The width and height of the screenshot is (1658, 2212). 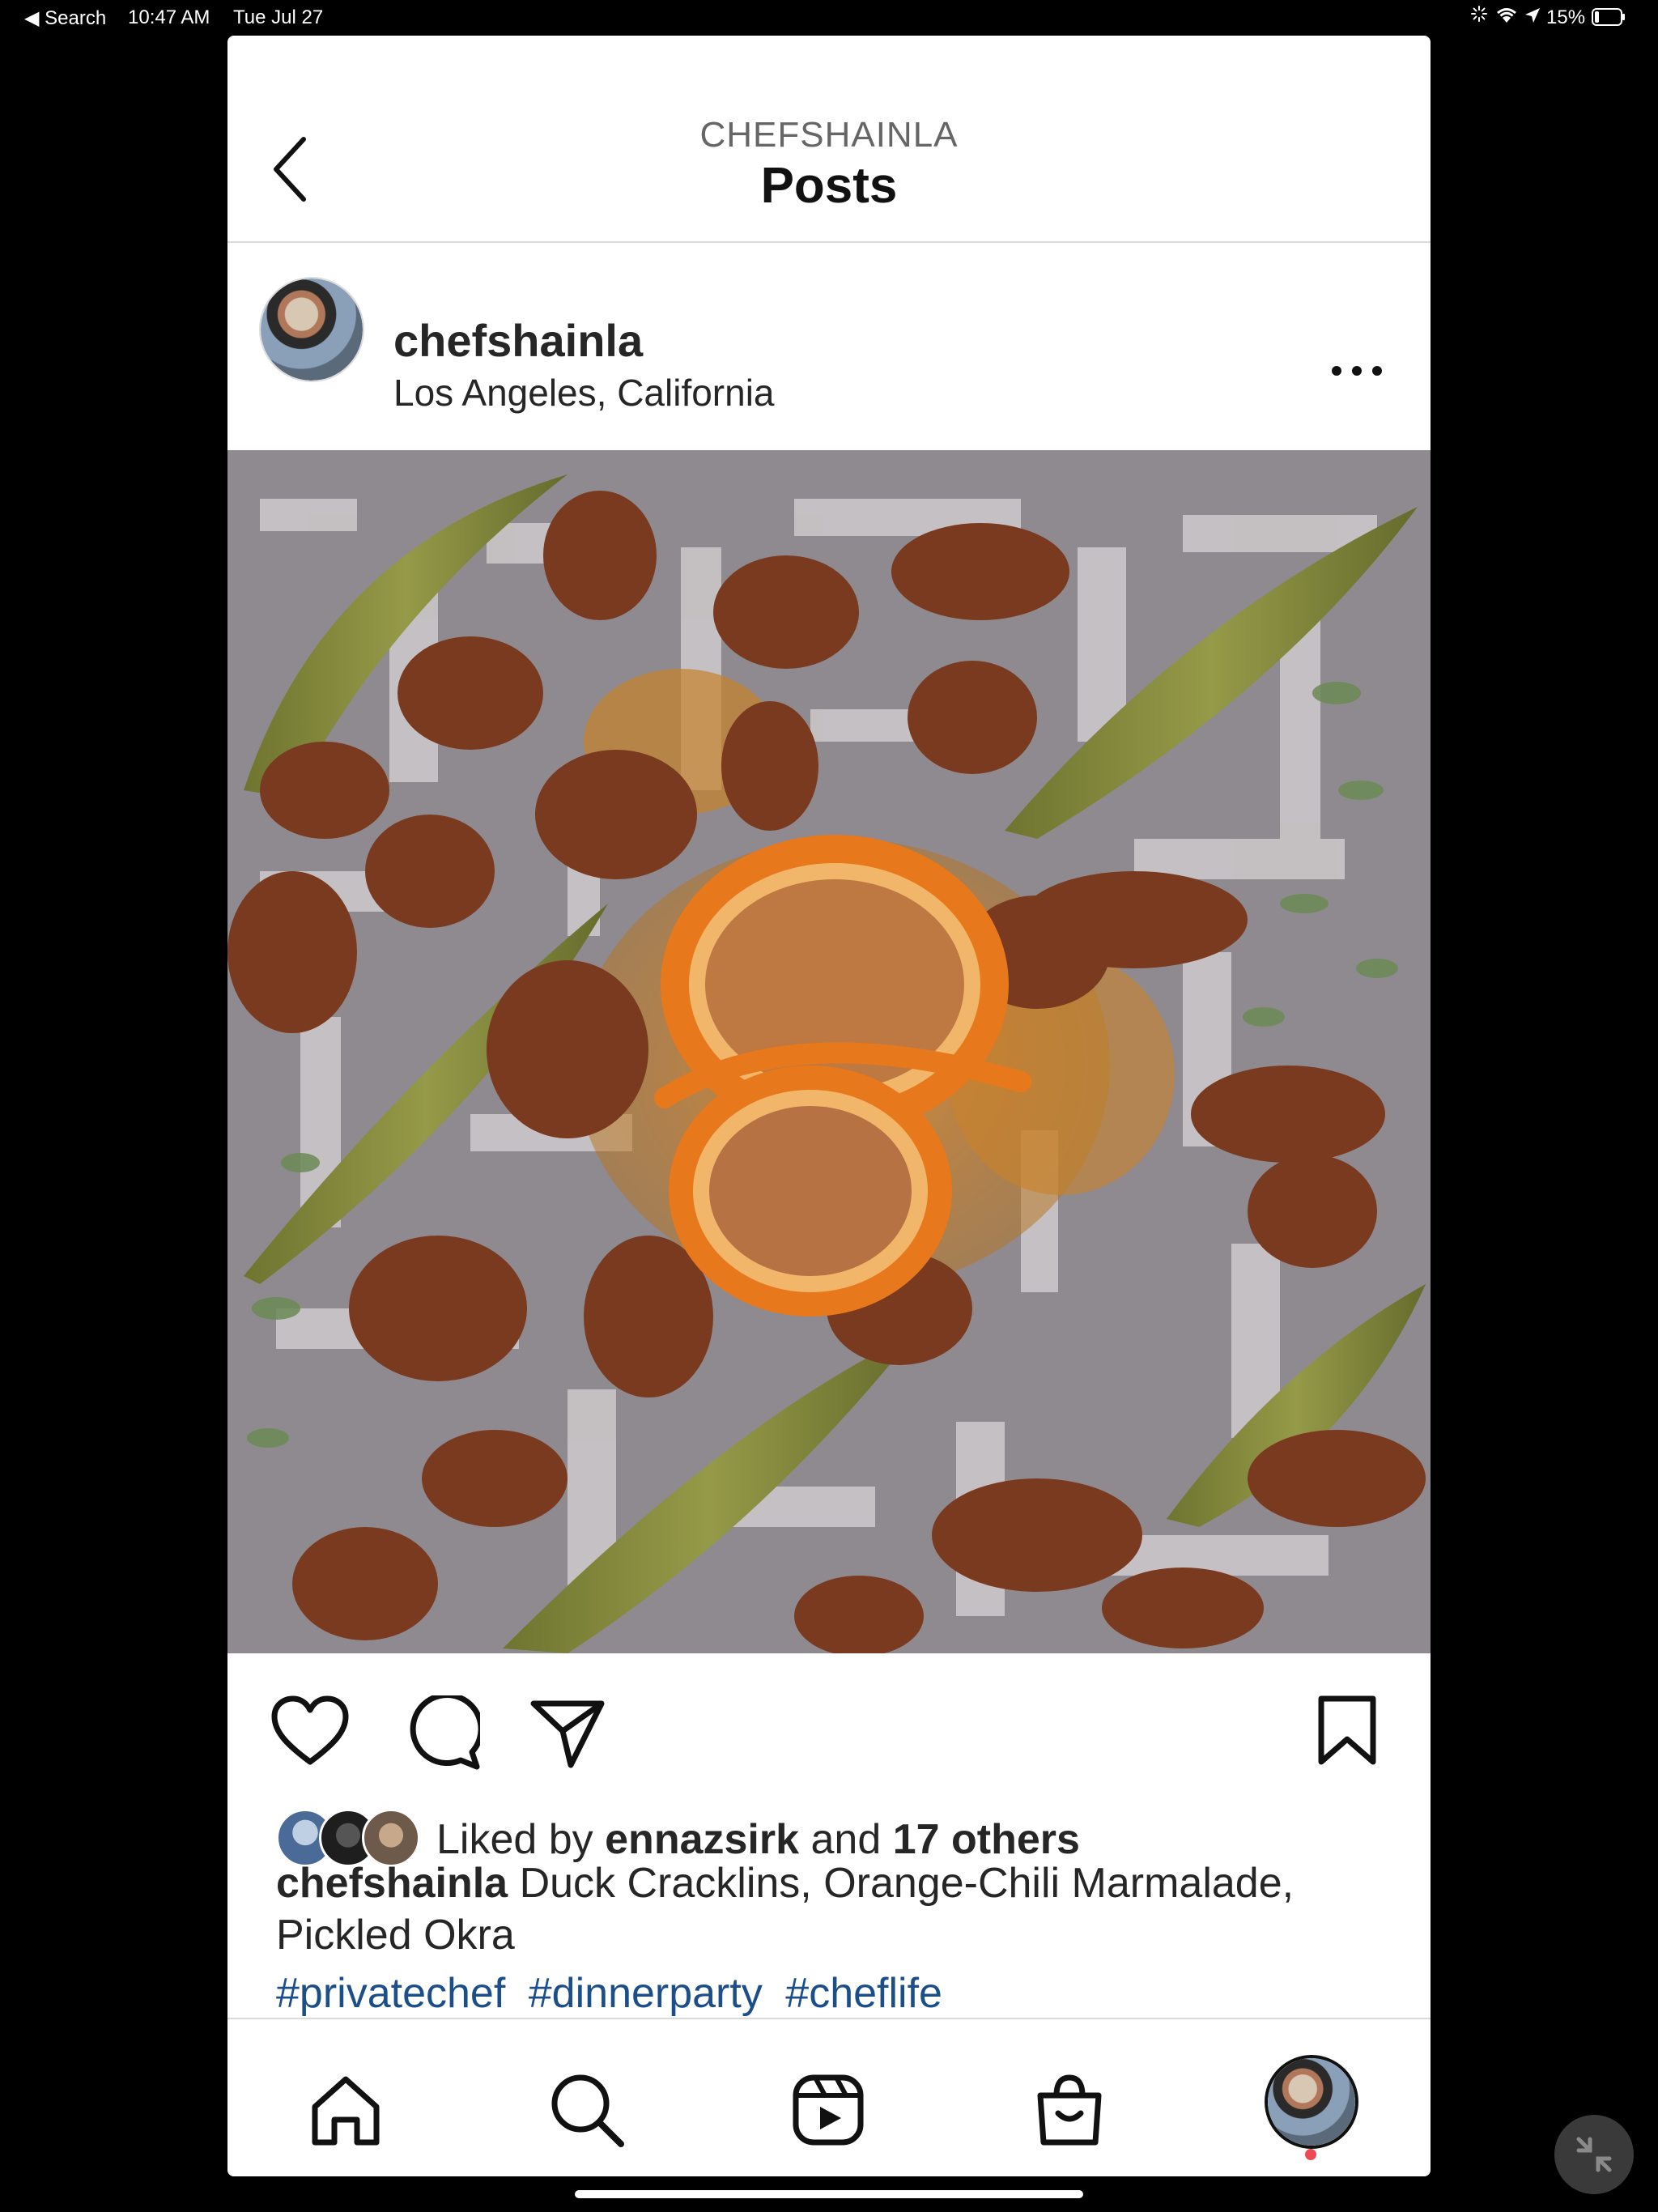 I want to click on wifi-icon, so click(x=1506, y=18).